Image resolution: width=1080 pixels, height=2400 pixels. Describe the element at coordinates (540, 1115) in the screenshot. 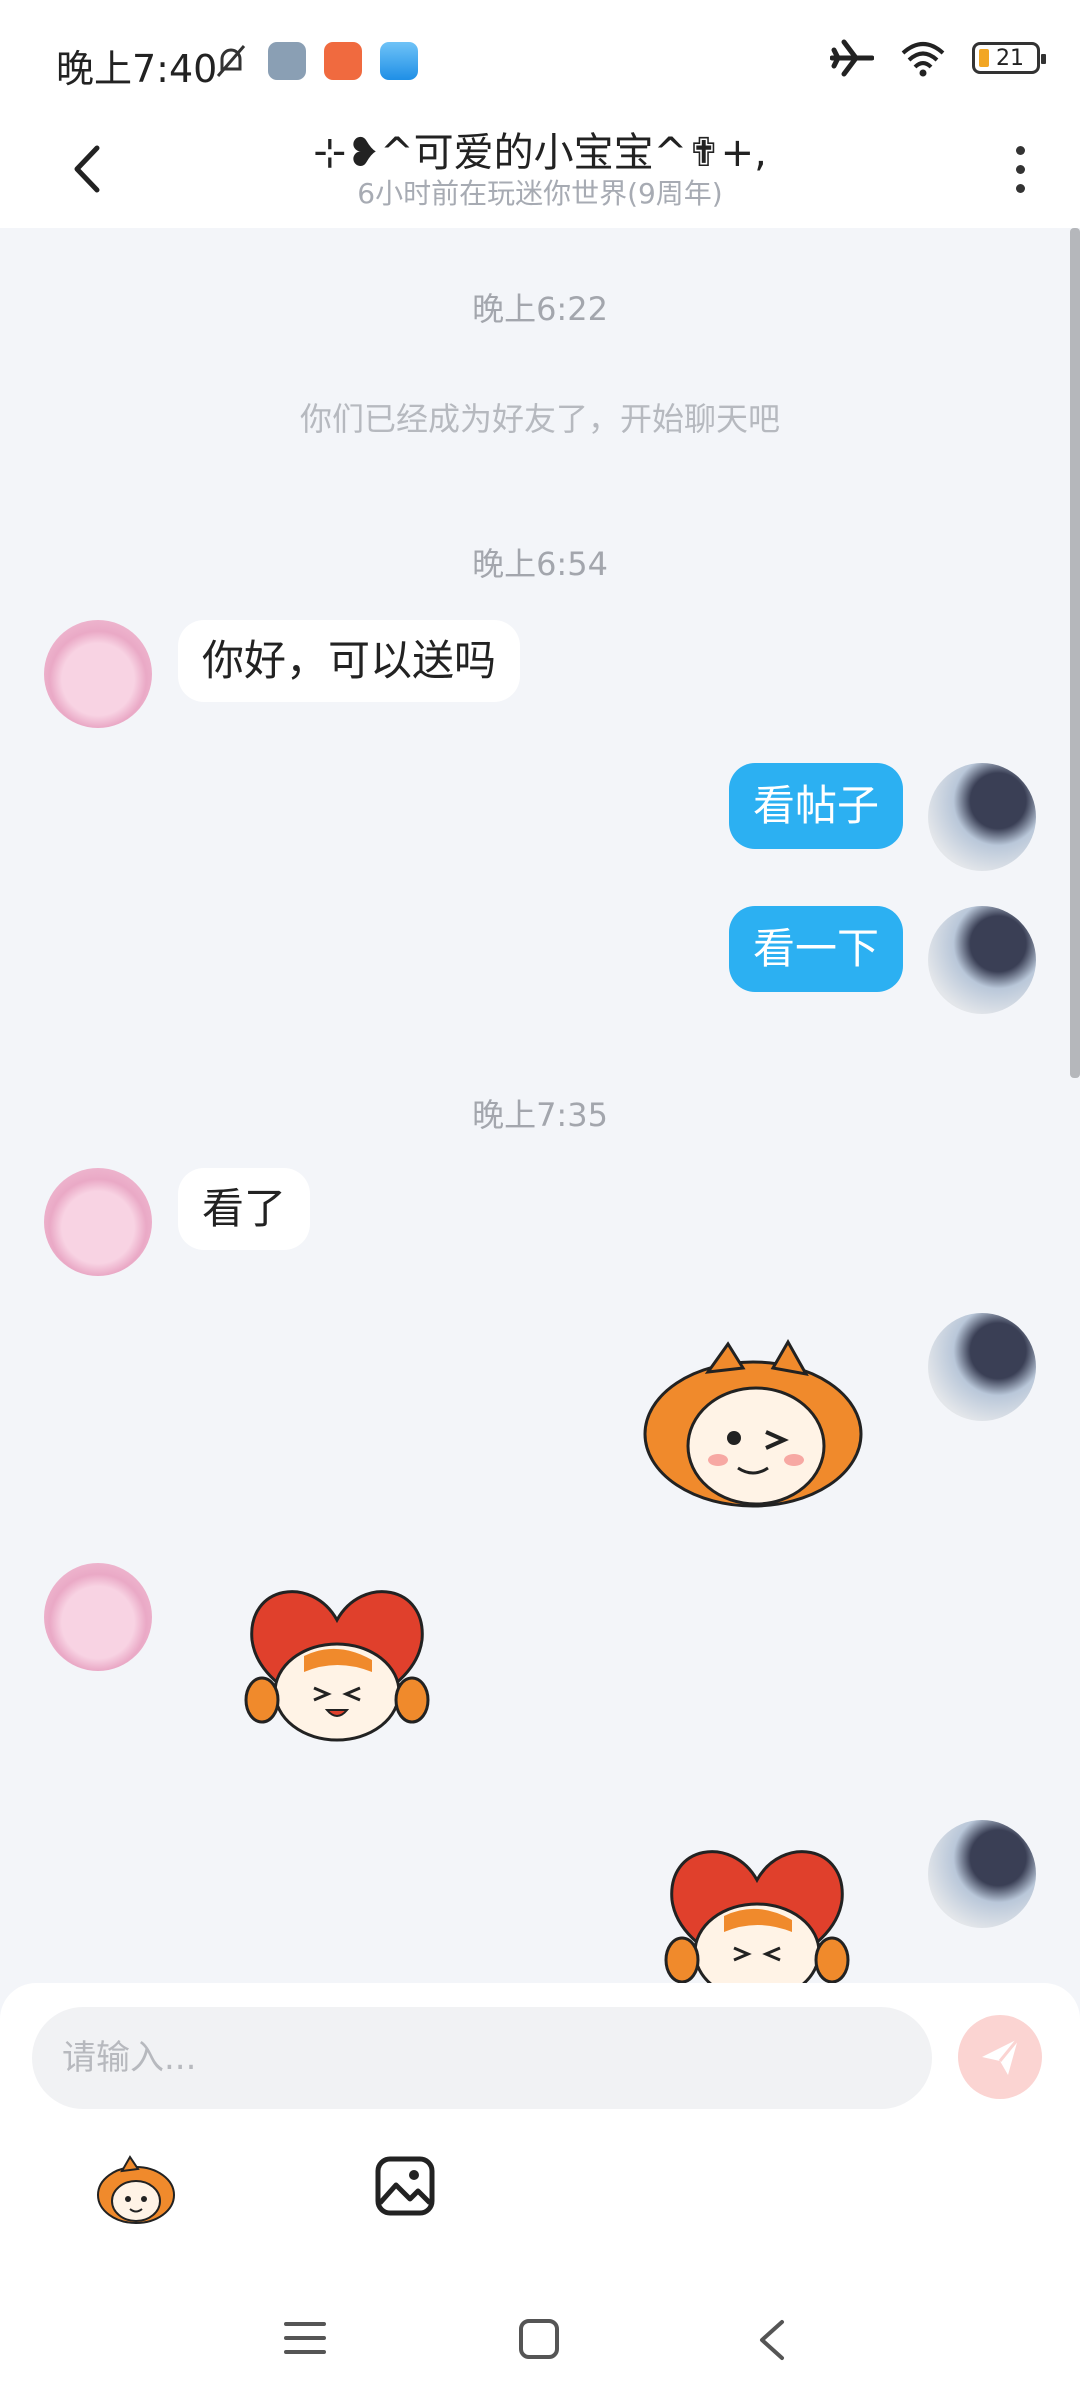

I see `timestamp: 晚上7:35` at that location.